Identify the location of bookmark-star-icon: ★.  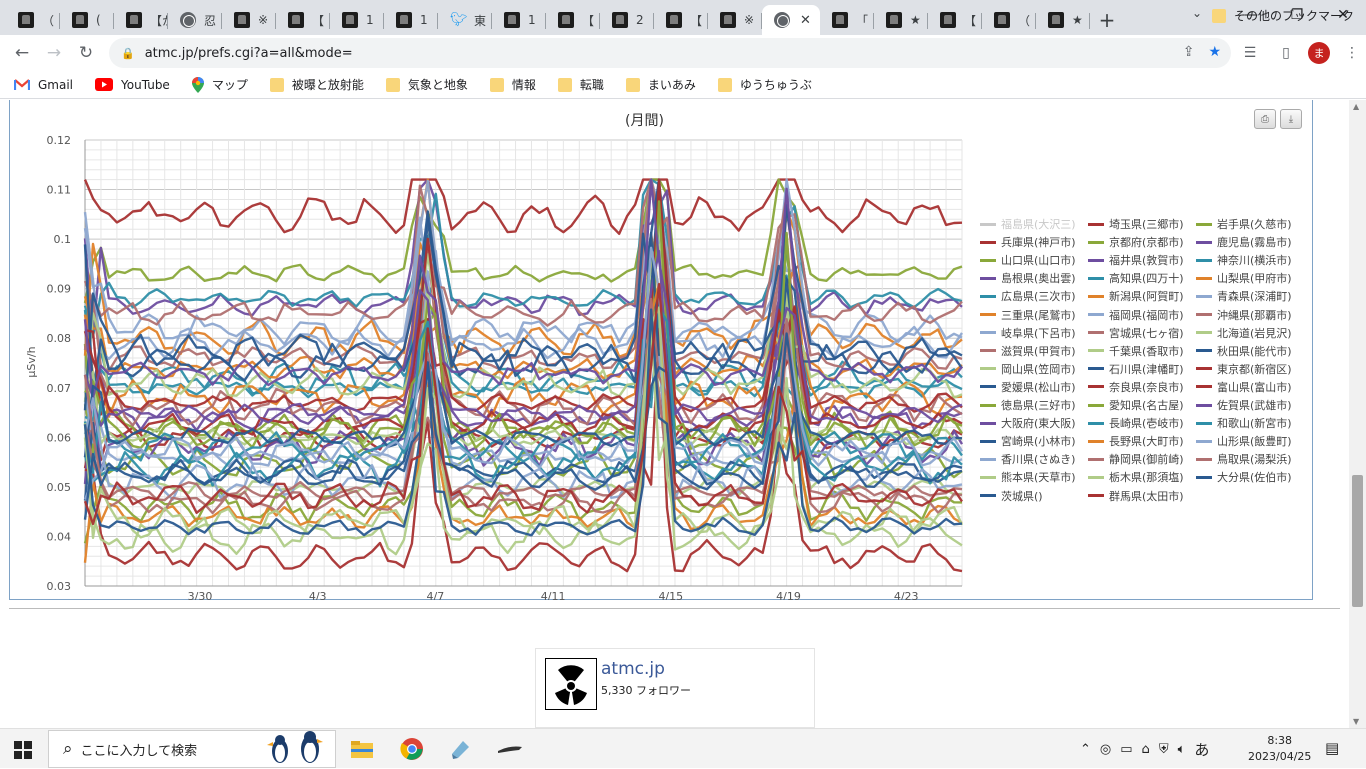
(1214, 52).